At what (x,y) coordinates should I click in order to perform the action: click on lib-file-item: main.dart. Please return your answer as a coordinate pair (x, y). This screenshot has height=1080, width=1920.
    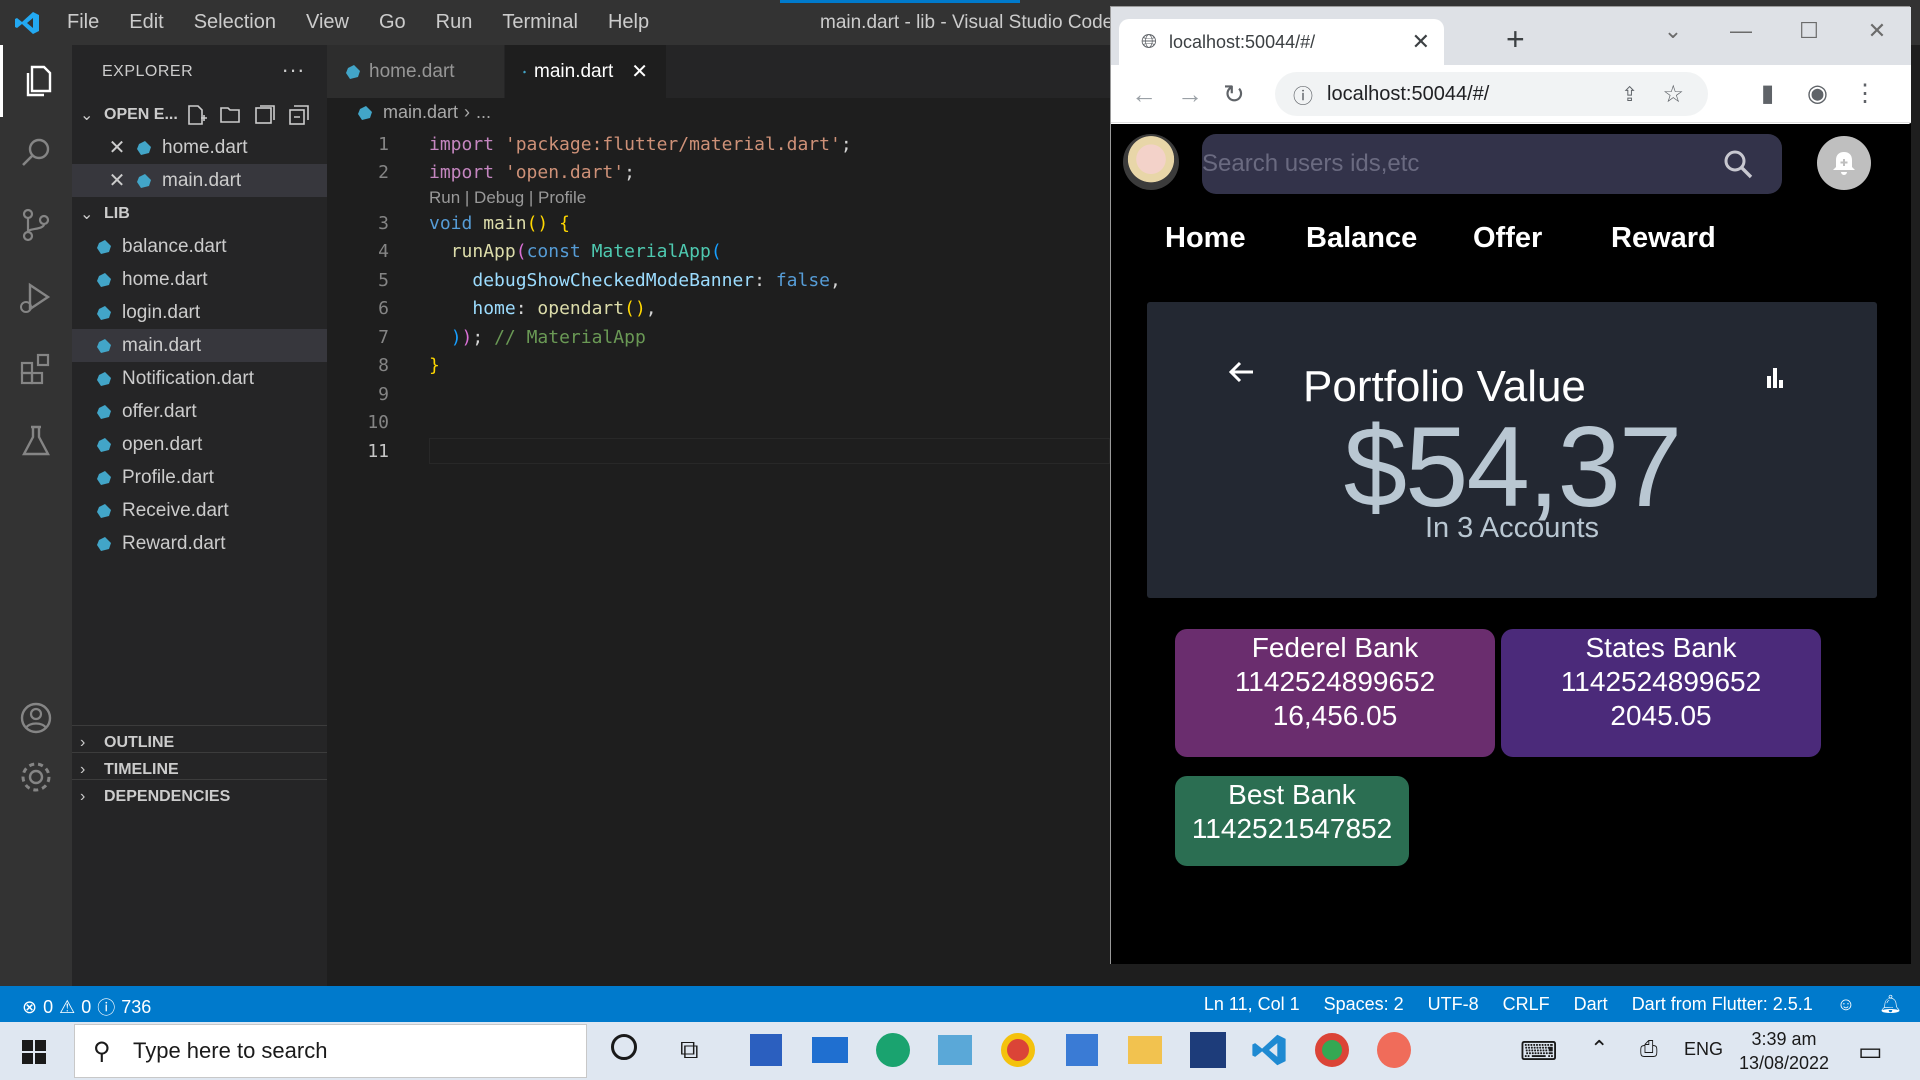
    Looking at the image, I should click on (199, 345).